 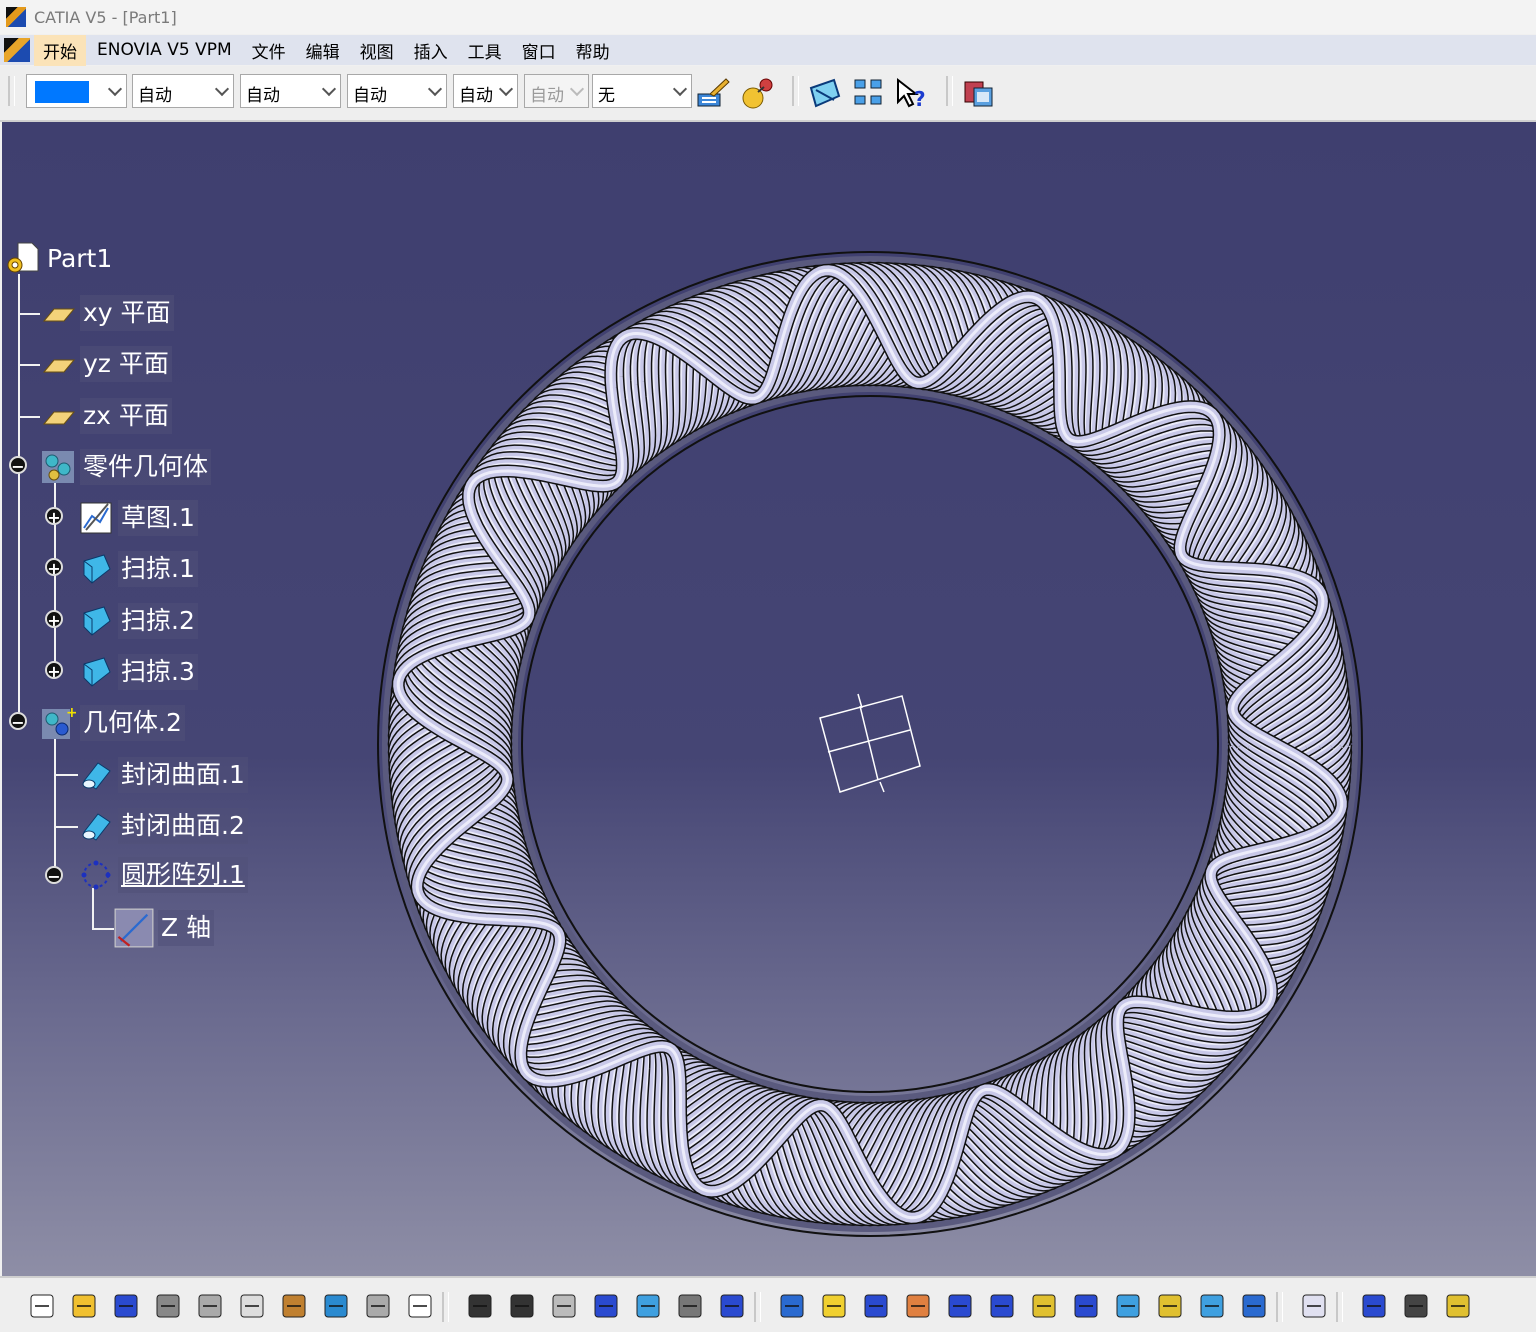 I want to click on catia-logo-icon, so click(x=16, y=17).